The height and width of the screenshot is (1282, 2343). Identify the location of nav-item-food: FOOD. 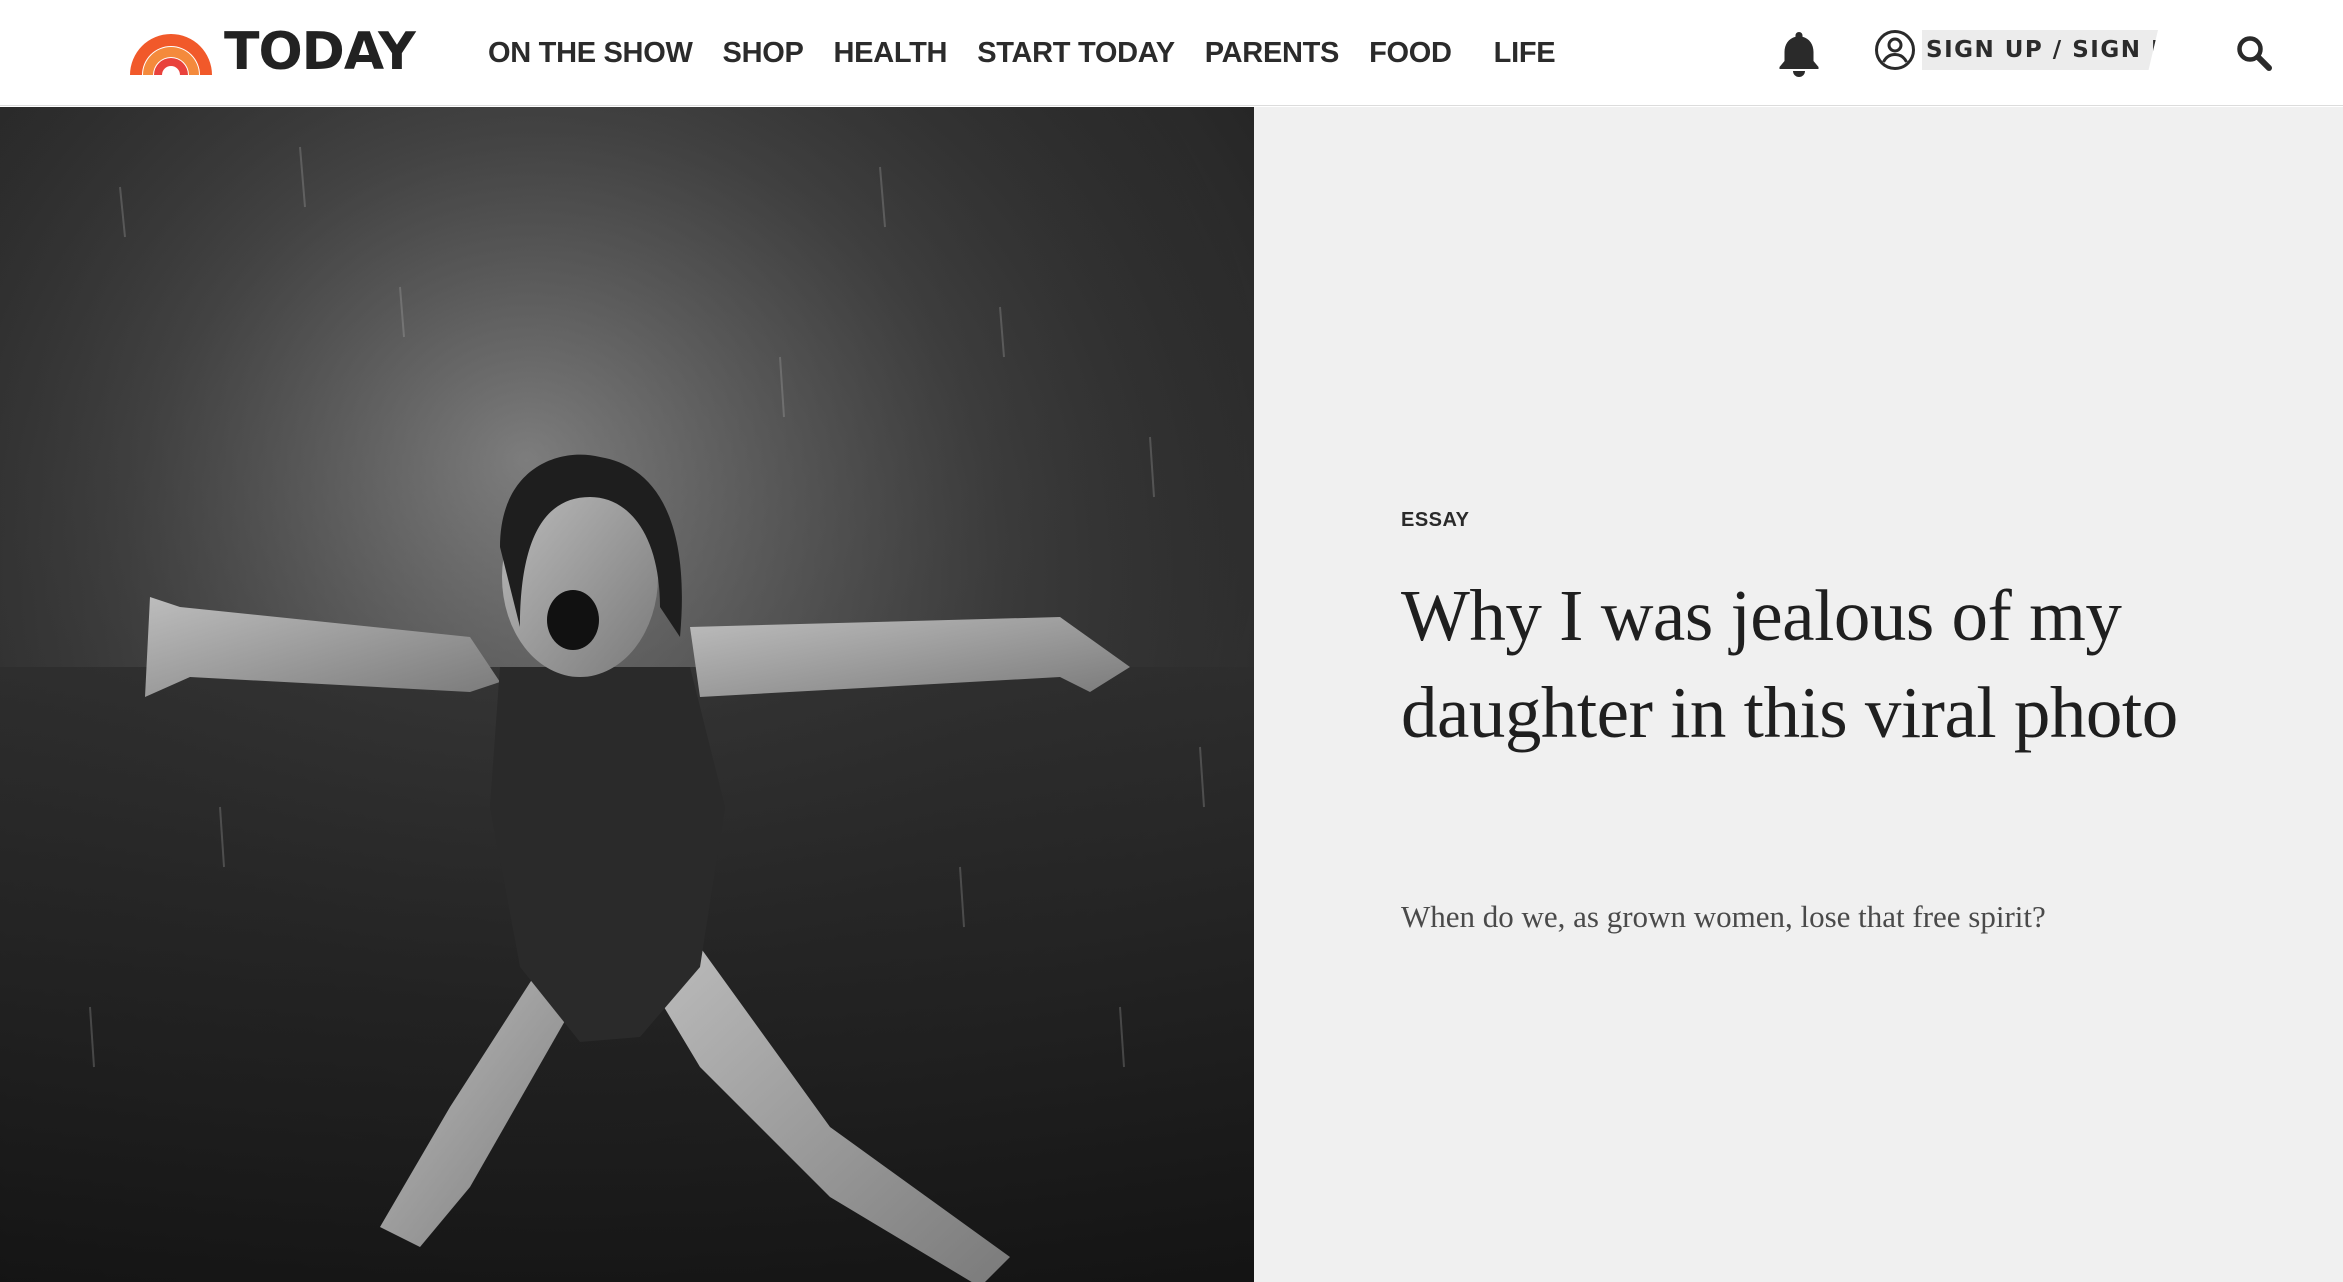
(1410, 53).